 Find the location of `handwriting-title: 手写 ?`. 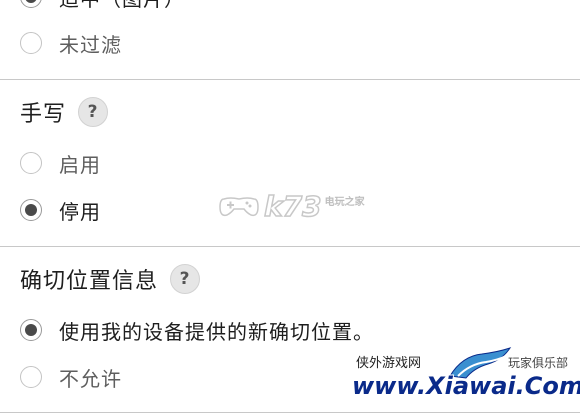

handwriting-title: 手写 ? is located at coordinates (64, 112).